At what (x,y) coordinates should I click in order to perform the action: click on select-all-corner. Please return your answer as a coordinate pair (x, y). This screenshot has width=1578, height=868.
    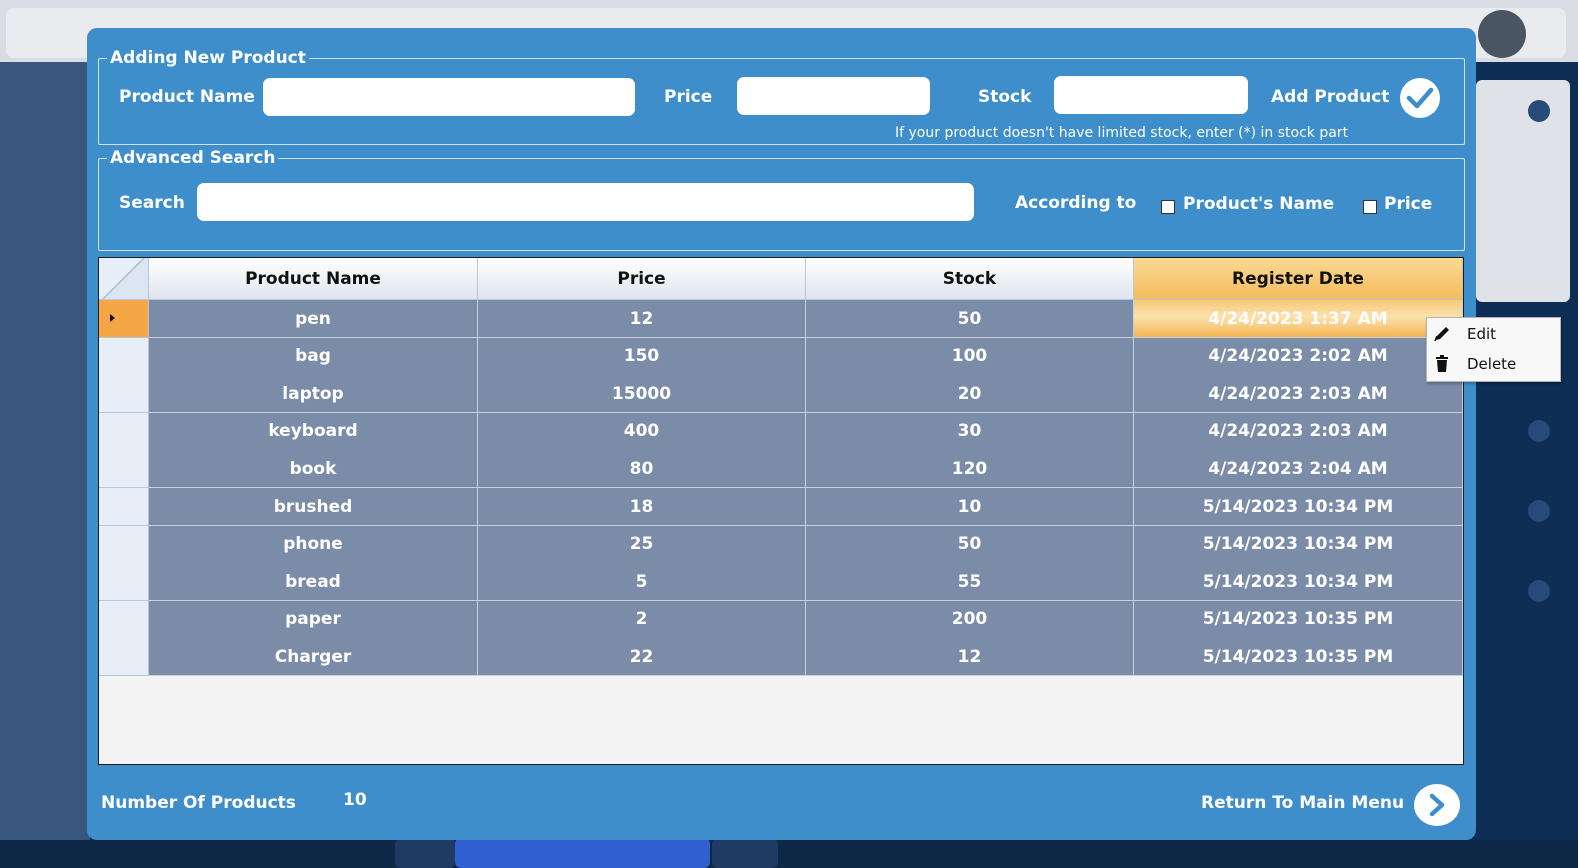
    Looking at the image, I should click on (124, 279).